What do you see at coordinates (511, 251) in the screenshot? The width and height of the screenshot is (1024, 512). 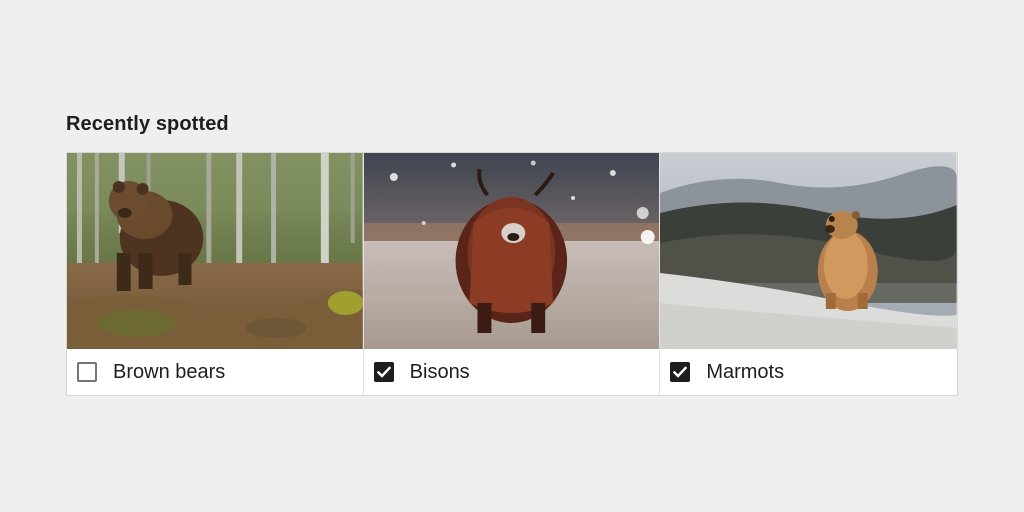 I see `bison-photo` at bounding box center [511, 251].